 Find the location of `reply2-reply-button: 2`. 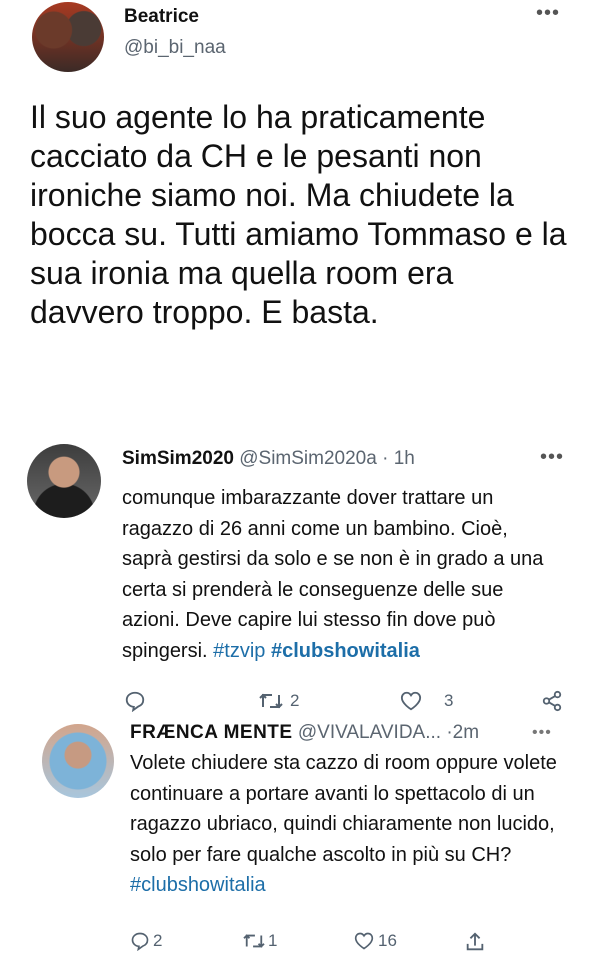

reply2-reply-button: 2 is located at coordinates (146, 941).